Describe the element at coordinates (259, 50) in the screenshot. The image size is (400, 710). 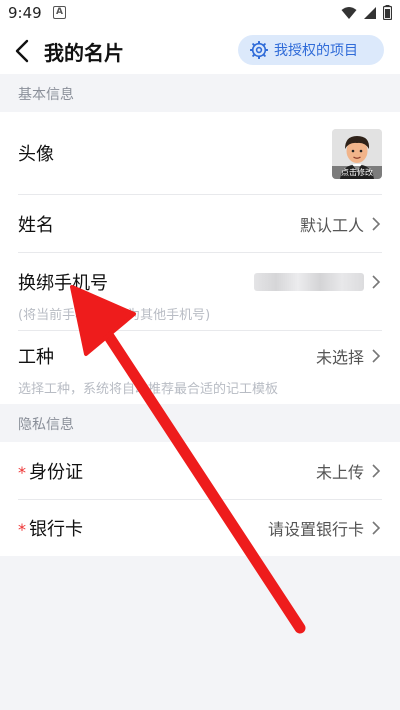
I see `gear-icon` at that location.